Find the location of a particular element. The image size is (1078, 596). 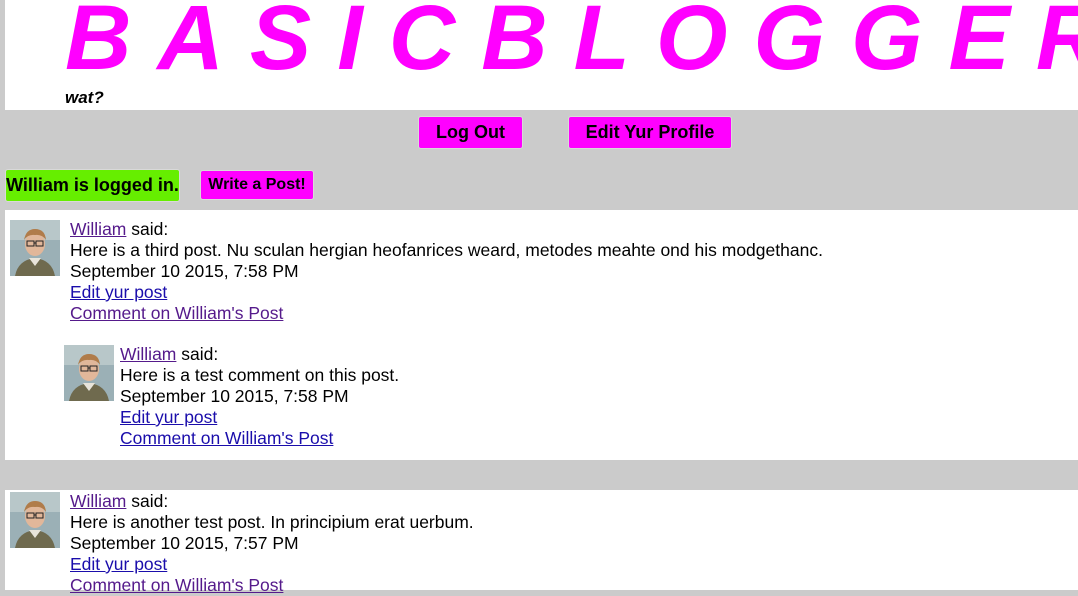

site-tagline: wat? is located at coordinates (84, 97).